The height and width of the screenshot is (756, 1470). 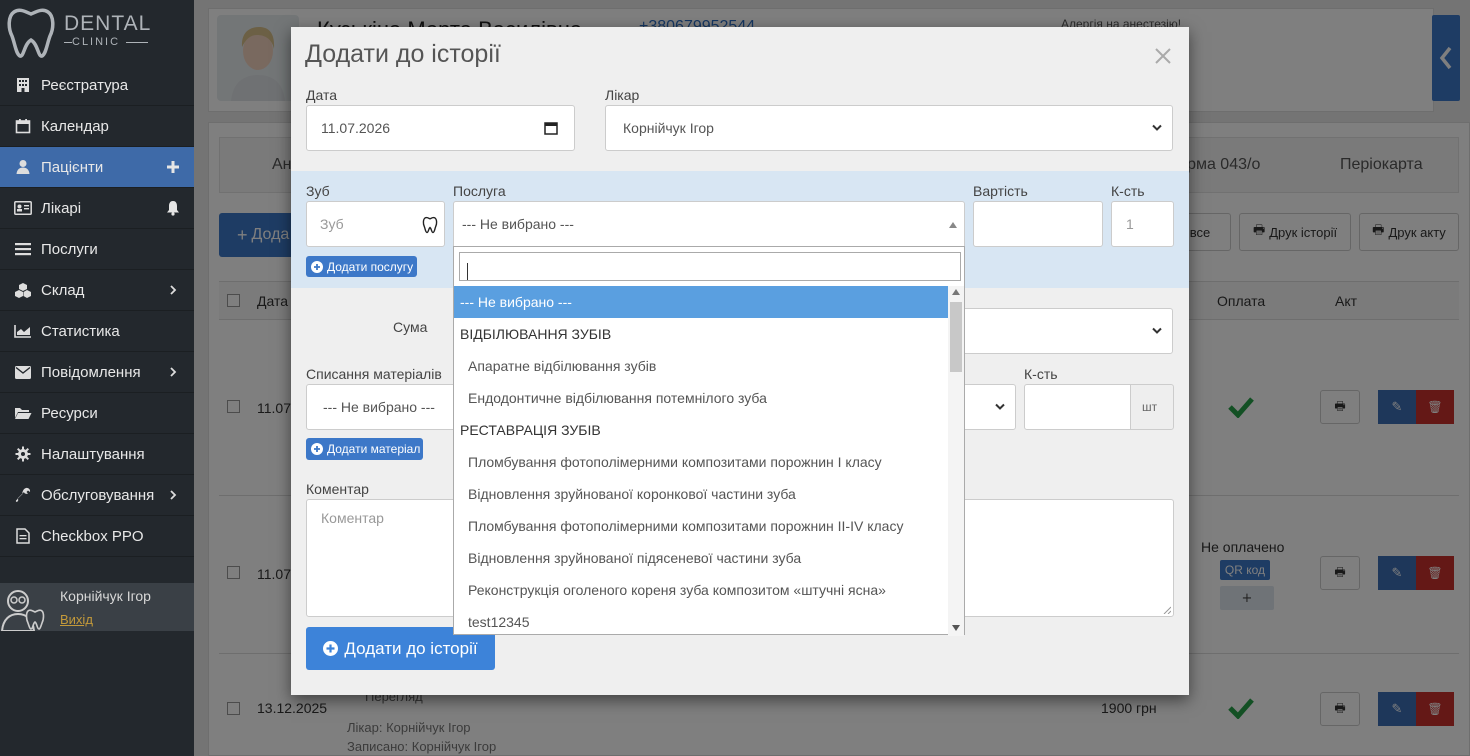 I want to click on calendar-picker-icon, so click(x=551, y=128).